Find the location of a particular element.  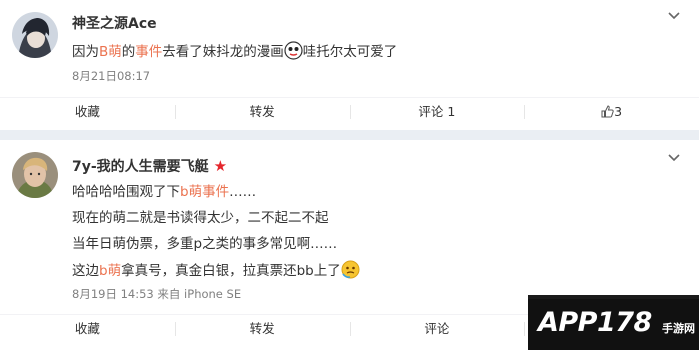

like-button: 3 is located at coordinates (611, 112).